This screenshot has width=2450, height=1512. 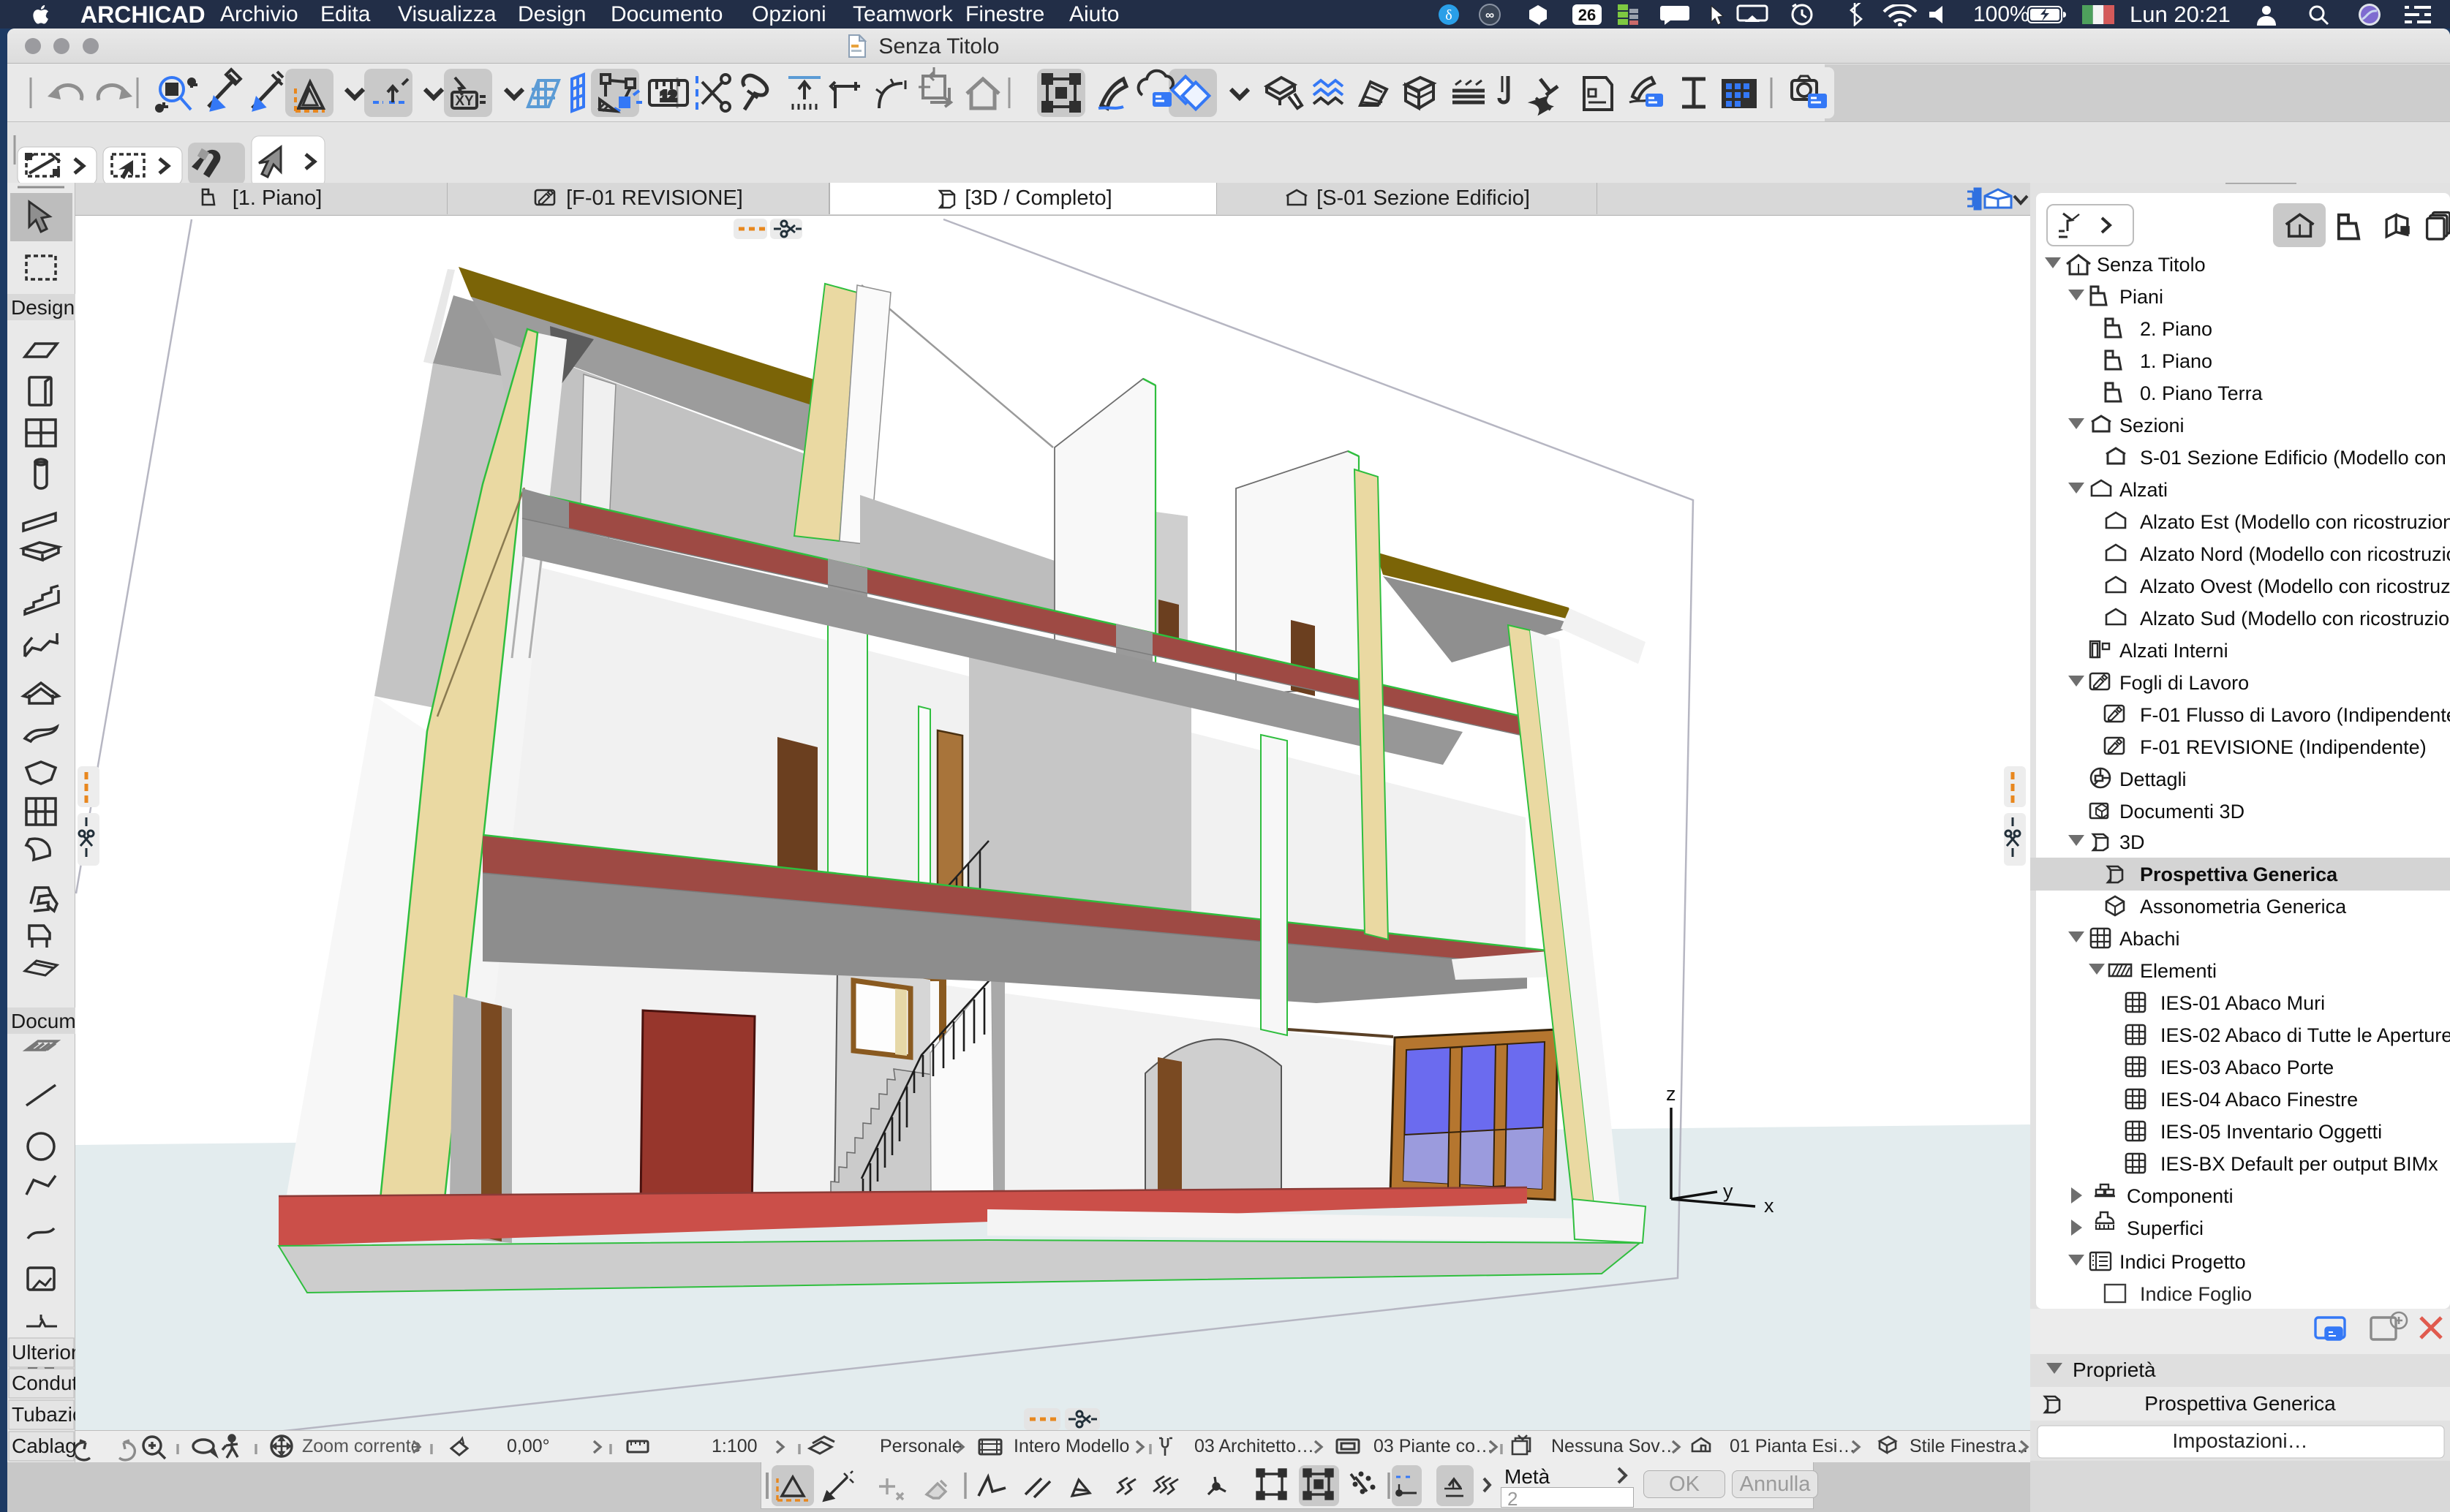 What do you see at coordinates (43, 1414) in the screenshot?
I see `svg-text: Tubazio` at bounding box center [43, 1414].